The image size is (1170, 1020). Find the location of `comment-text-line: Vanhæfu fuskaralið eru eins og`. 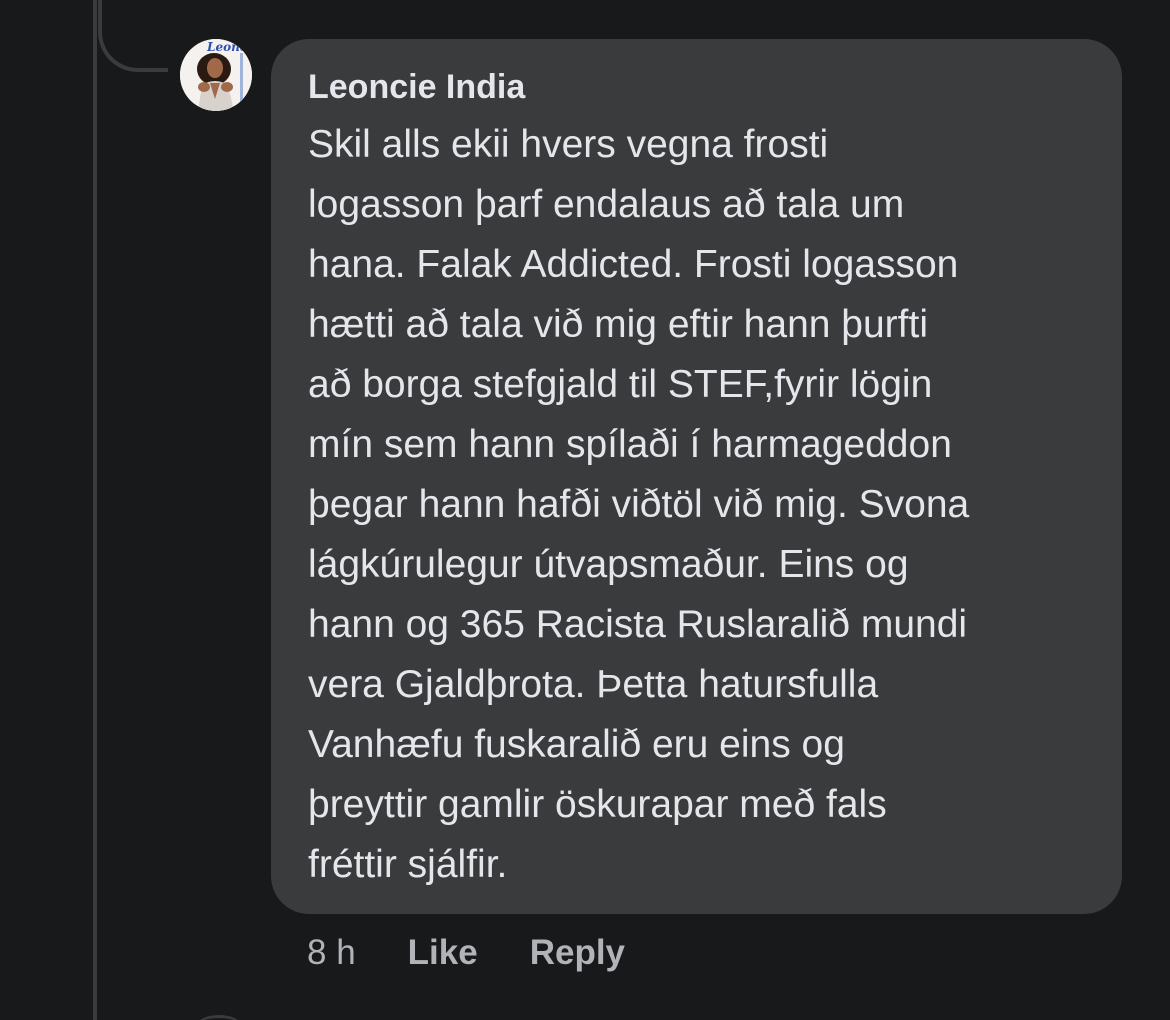

comment-text-line: Vanhæfu fuskaralið eru eins og is located at coordinates (576, 744).